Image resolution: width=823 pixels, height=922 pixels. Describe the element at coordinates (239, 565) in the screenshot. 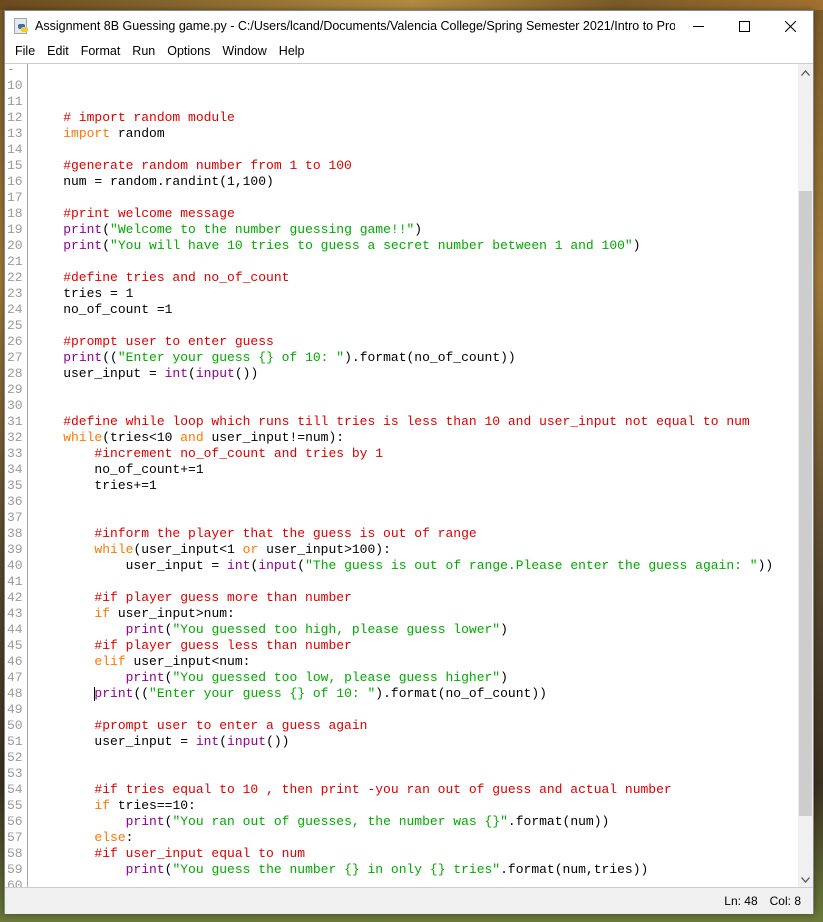

I see `code-builtin: int` at that location.